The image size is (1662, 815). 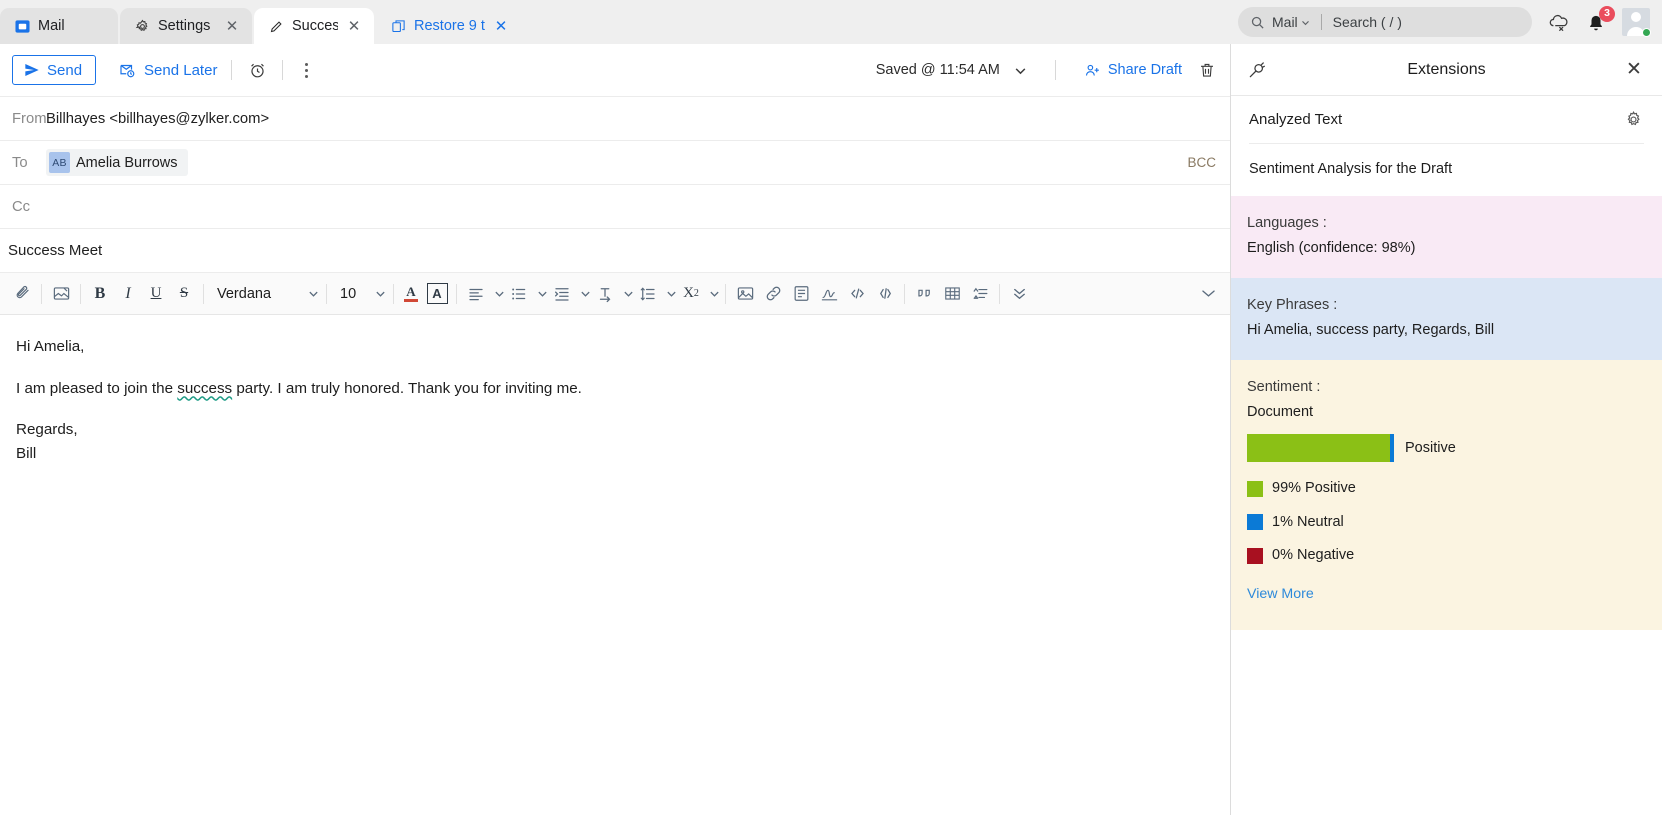 What do you see at coordinates (184, 294) in the screenshot?
I see `strikethrough-icon: S` at bounding box center [184, 294].